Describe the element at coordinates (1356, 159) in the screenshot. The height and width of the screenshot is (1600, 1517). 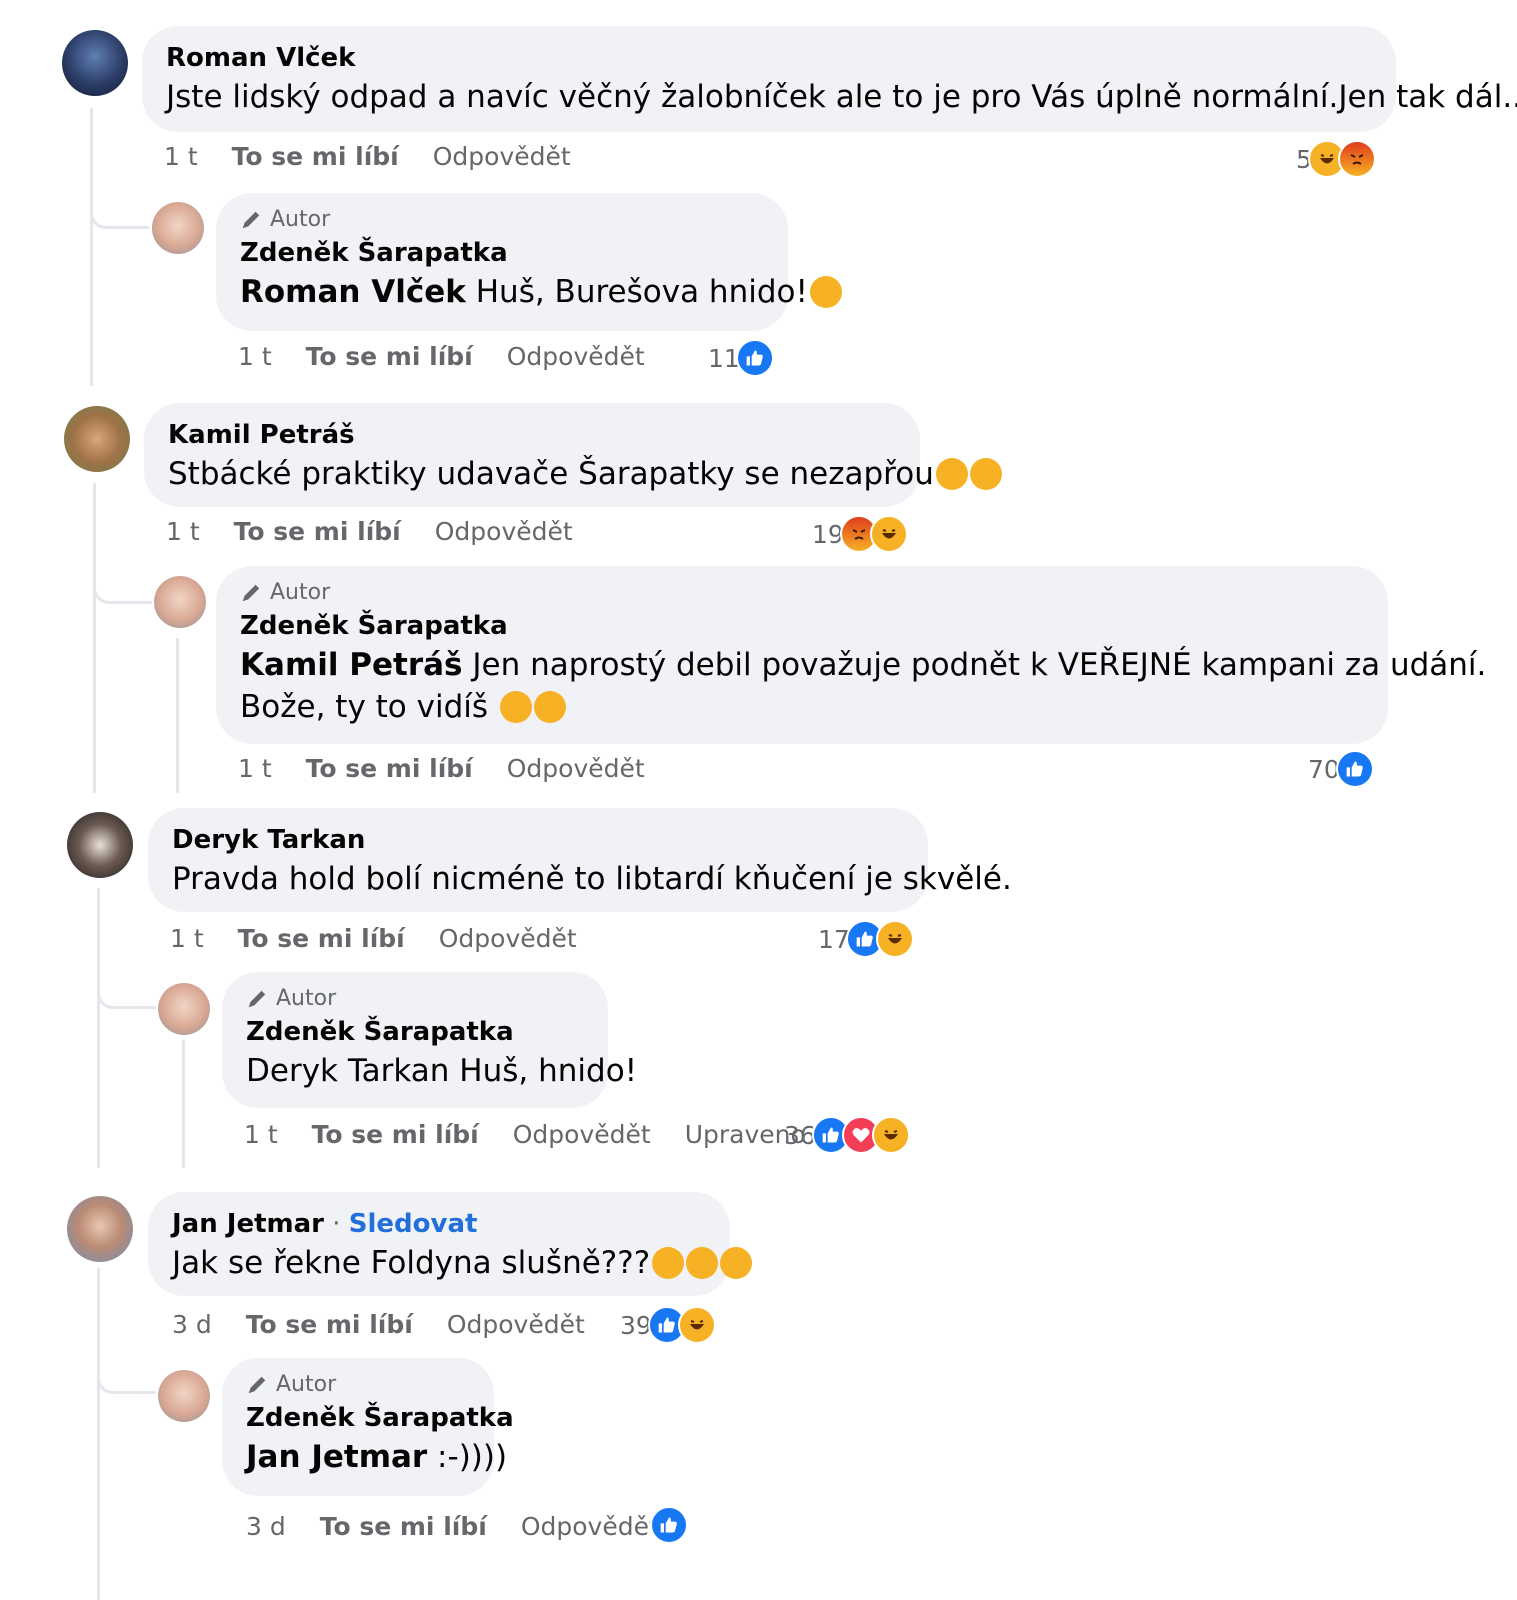
I see `angry-icon` at that location.